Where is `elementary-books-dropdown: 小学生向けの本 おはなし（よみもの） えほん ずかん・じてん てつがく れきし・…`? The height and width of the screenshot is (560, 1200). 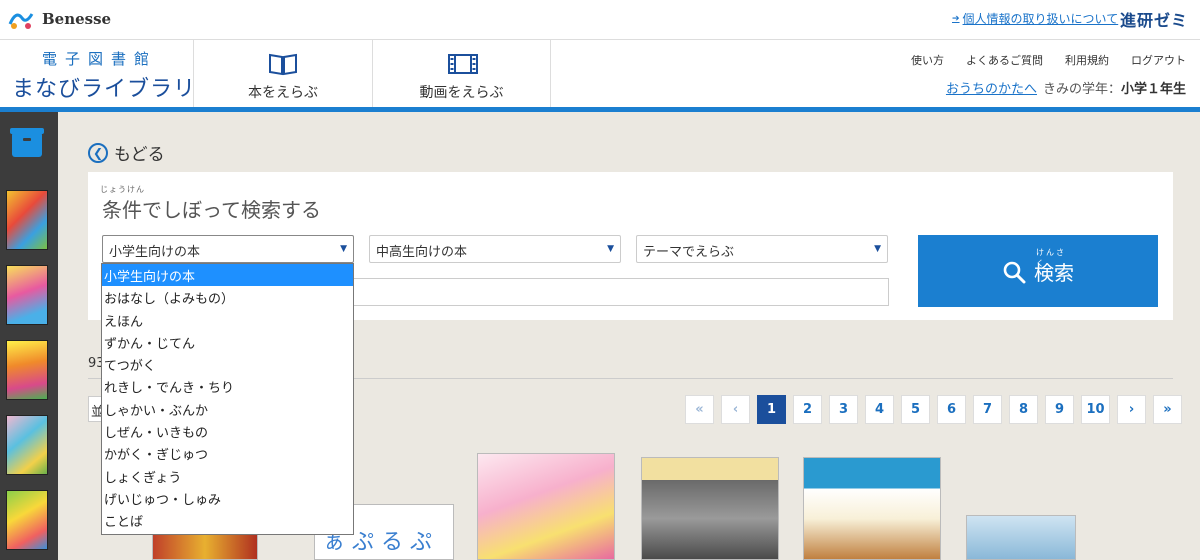
elementary-books-dropdown: 小学生向けの本 おはなし（よみもの） えほん ずかん・じてん てつがく れきし・… is located at coordinates (227, 399).